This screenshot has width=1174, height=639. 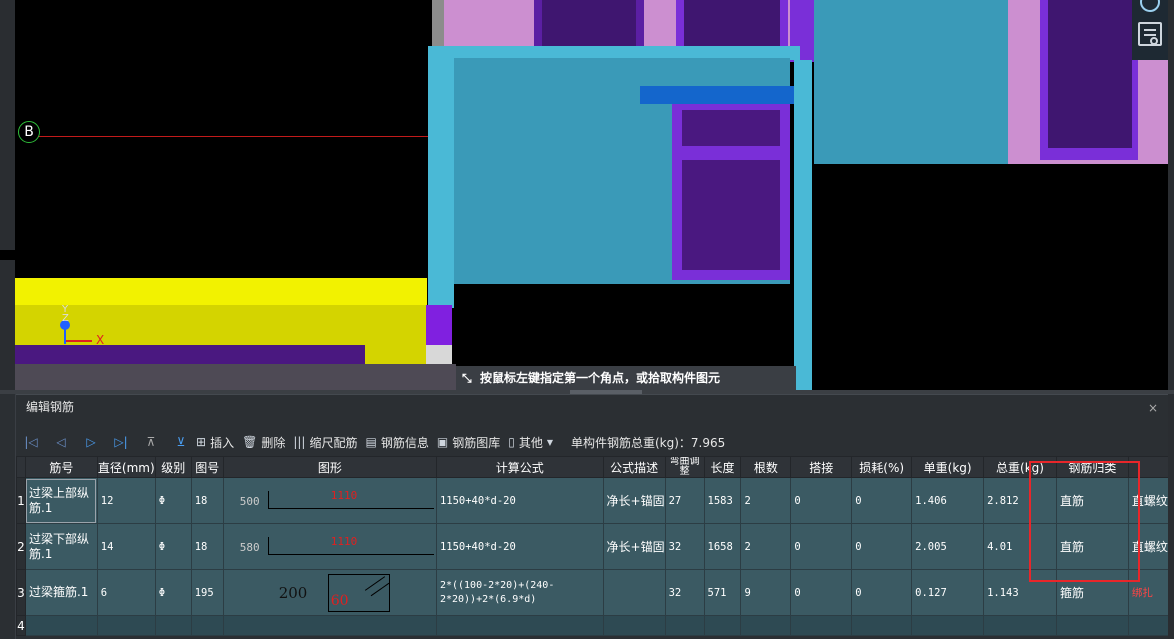 What do you see at coordinates (268, 546) in the screenshot?
I see `shape-hook` at bounding box center [268, 546].